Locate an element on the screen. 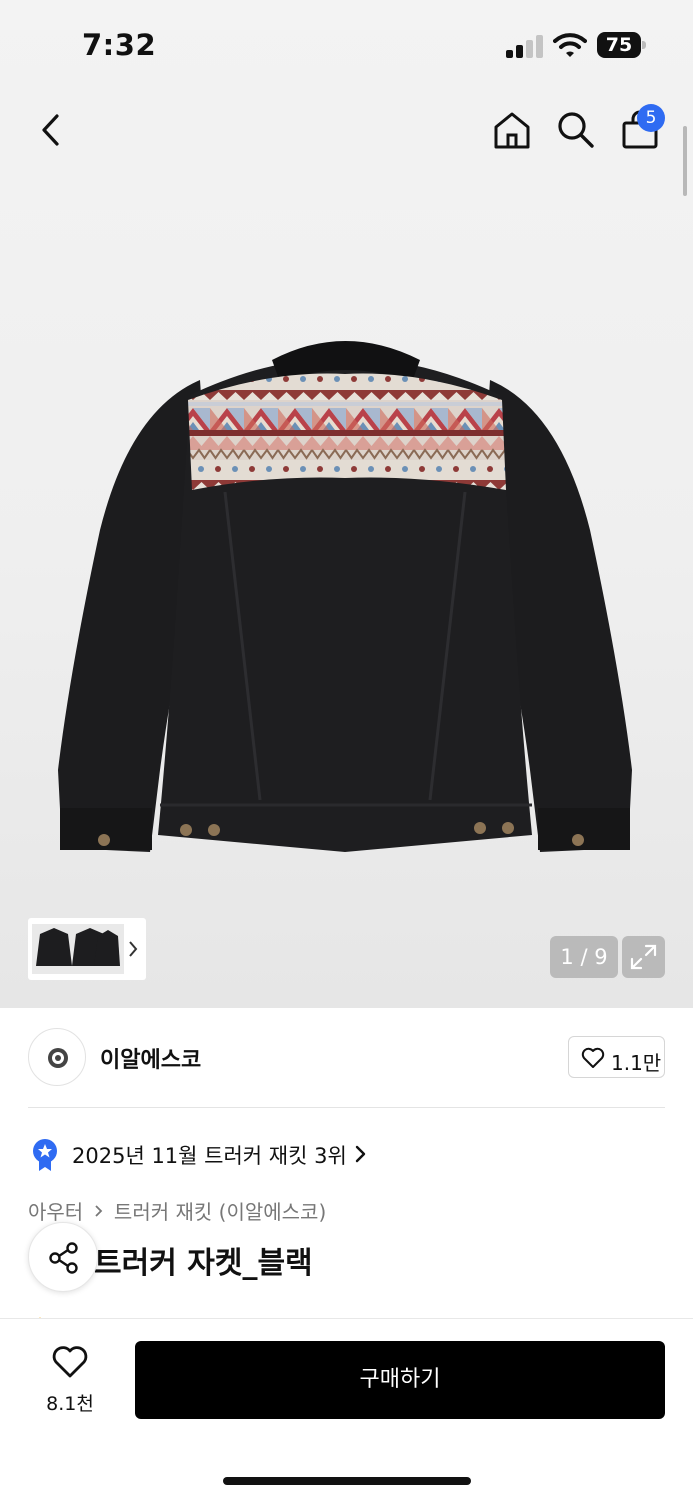 The image size is (693, 1500). buy-button: 구매하기 is located at coordinates (400, 1380).